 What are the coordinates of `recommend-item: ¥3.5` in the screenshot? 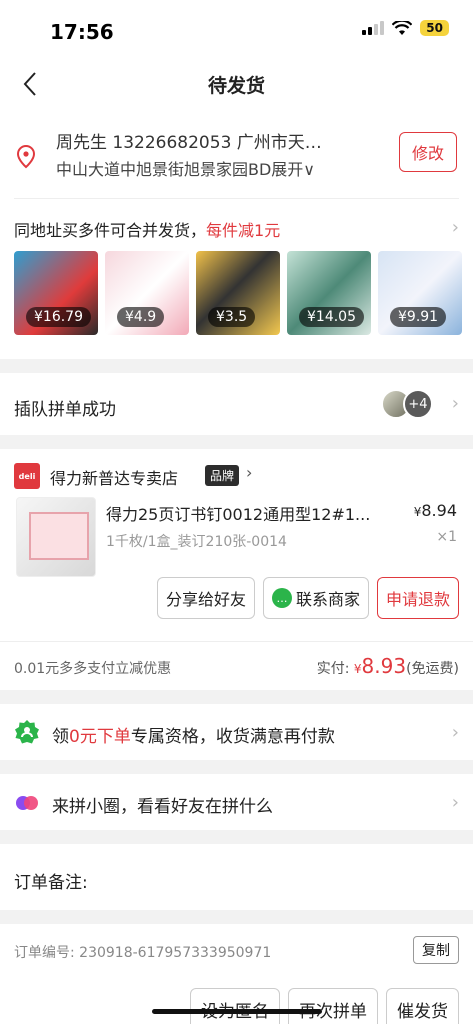 It's located at (238, 293).